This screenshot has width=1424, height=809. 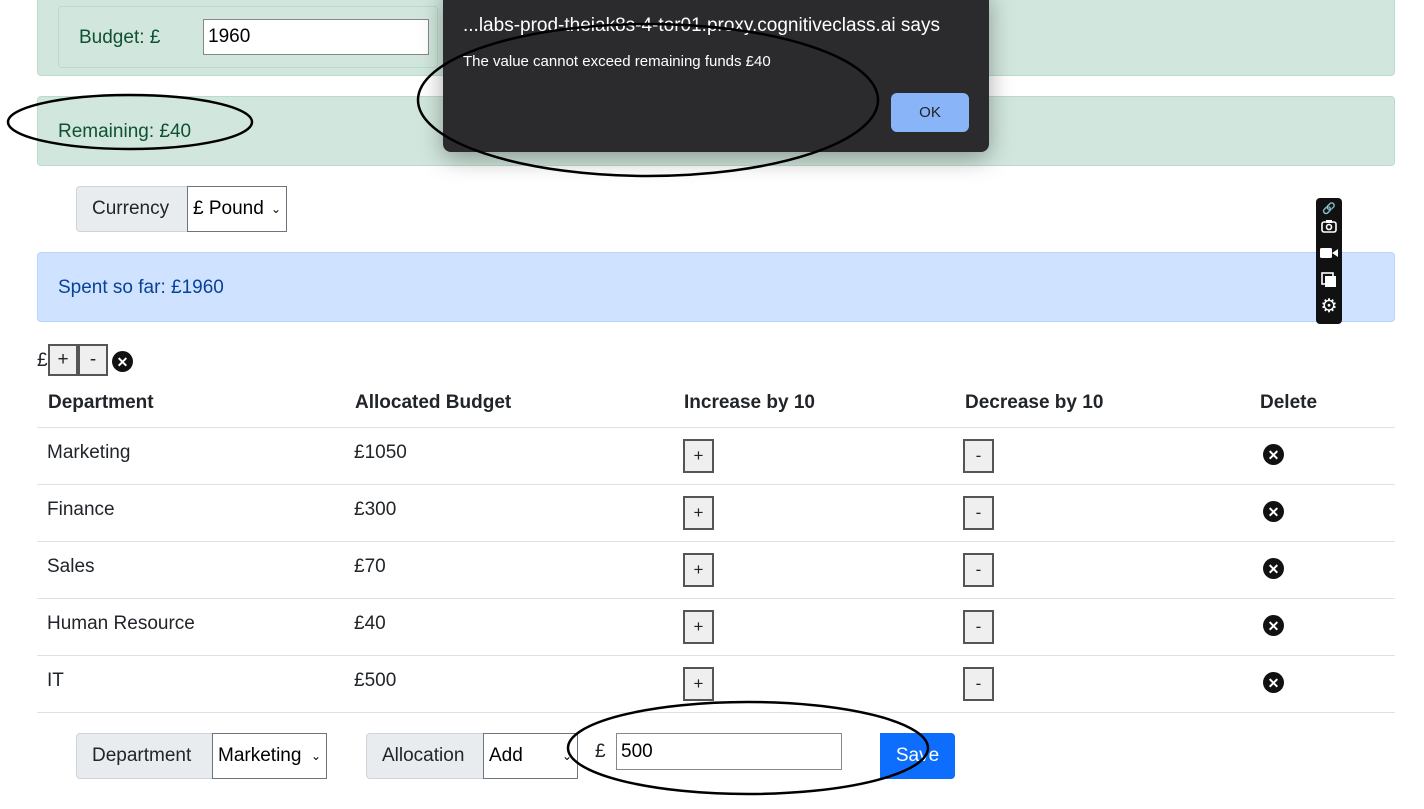 I want to click on currency-label: Currency, so click(x=132, y=209).